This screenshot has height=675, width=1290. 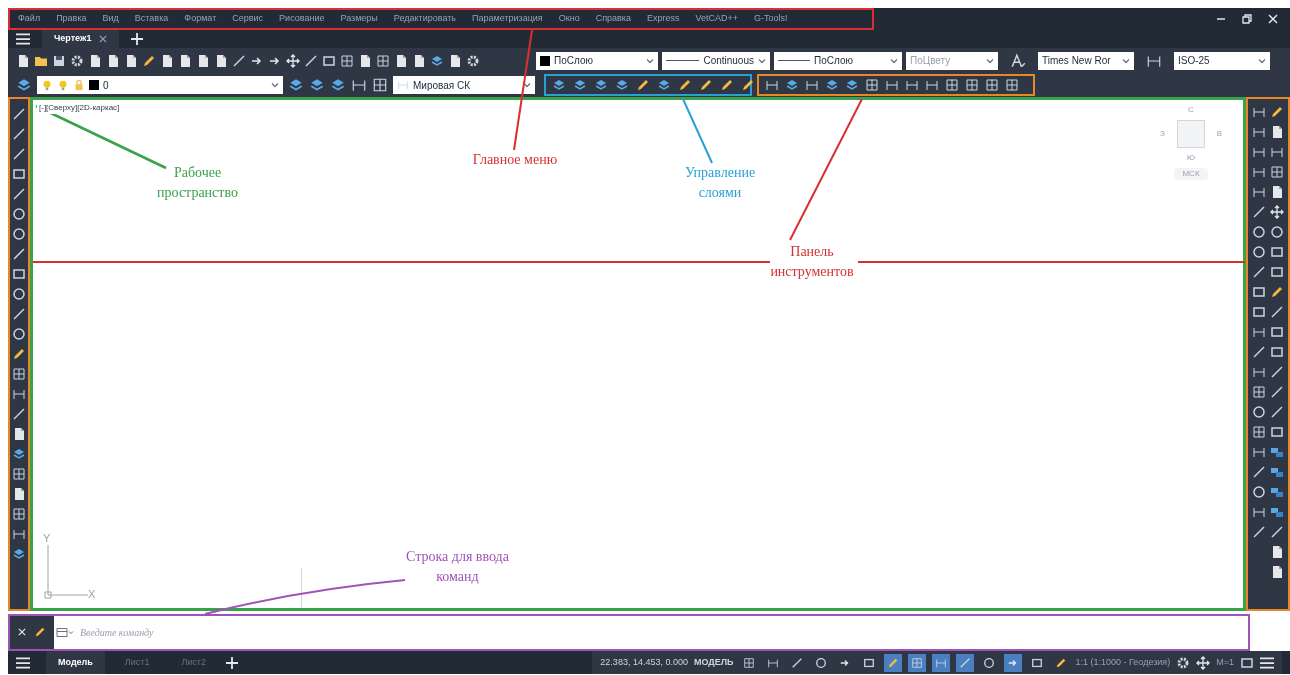 I want to click on space-indicator: МОДЕЛЬ, so click(x=713, y=662).